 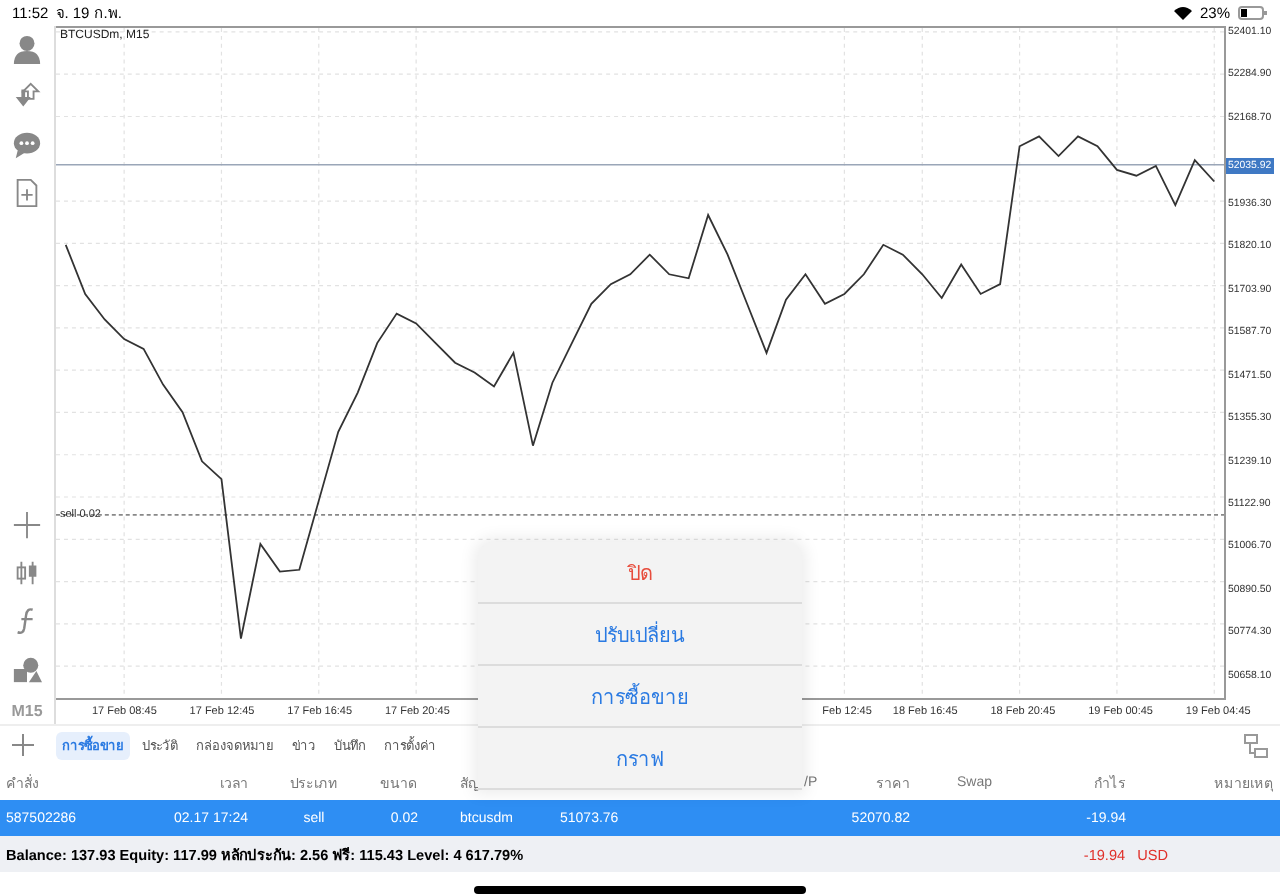 What do you see at coordinates (23, 745) in the screenshot?
I see `add-icon` at bounding box center [23, 745].